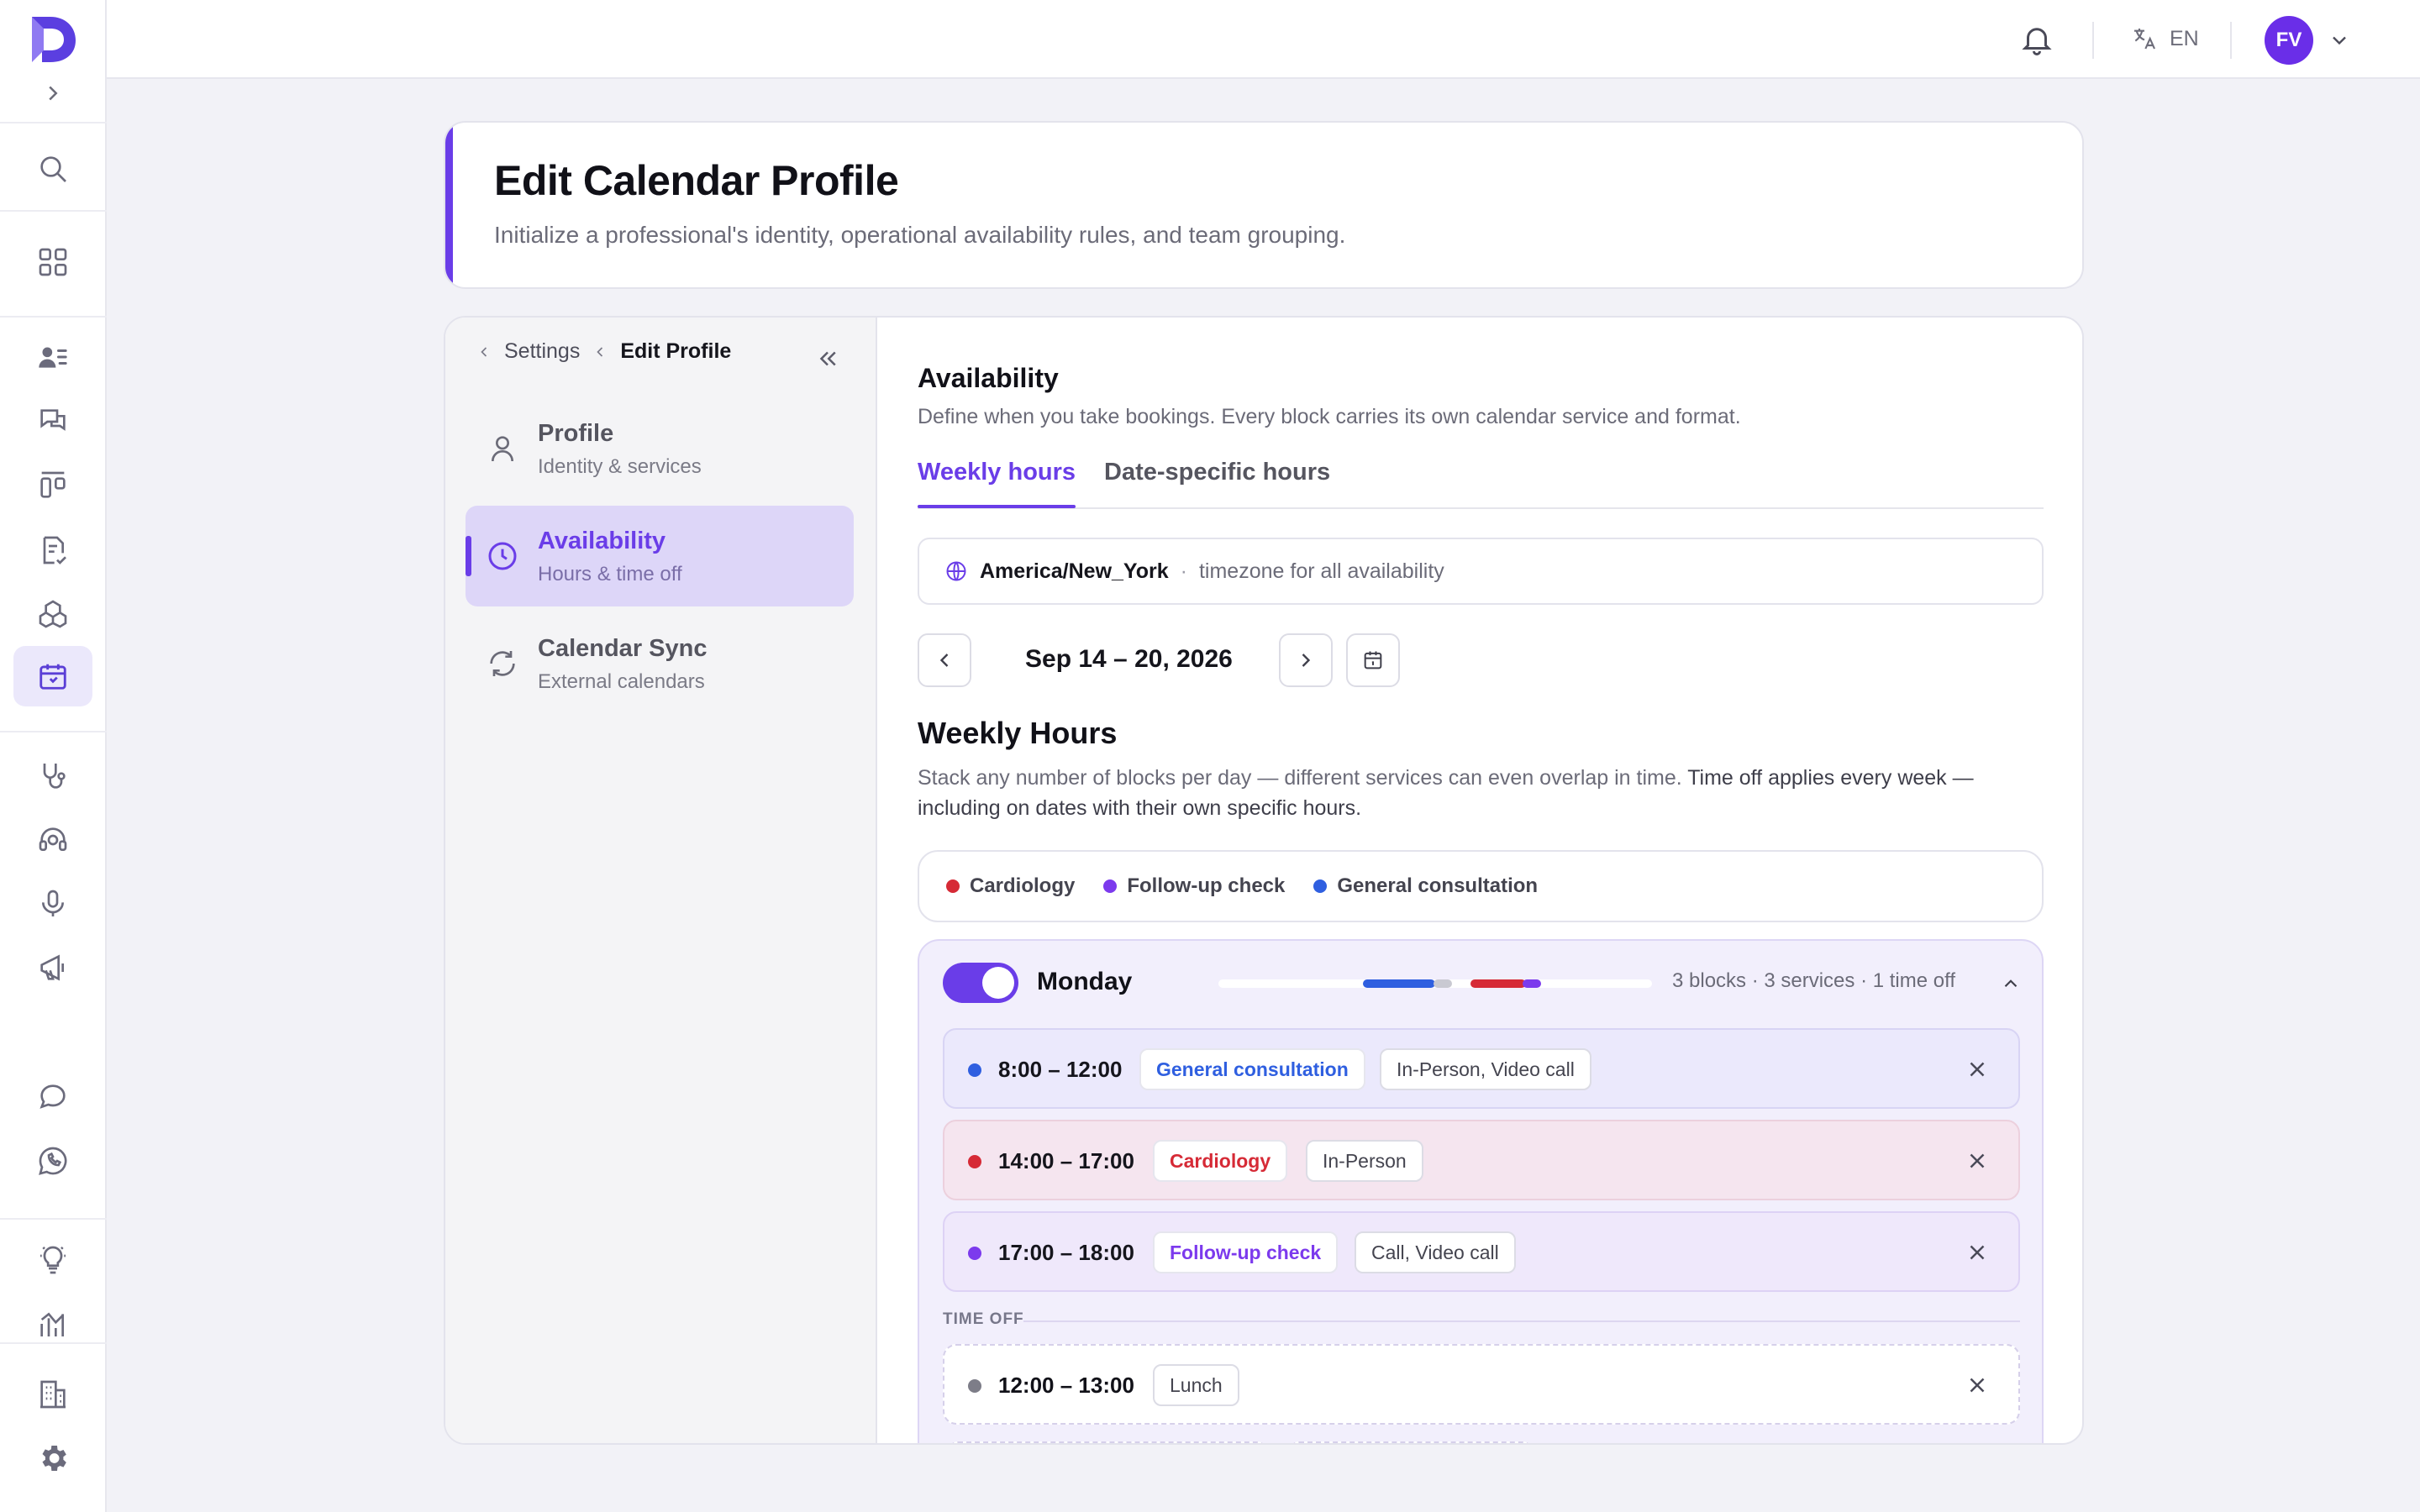 This screenshot has width=2420, height=1512. What do you see at coordinates (1066, 1252) in the screenshot?
I see `block-time: 17:00 – 18:00` at bounding box center [1066, 1252].